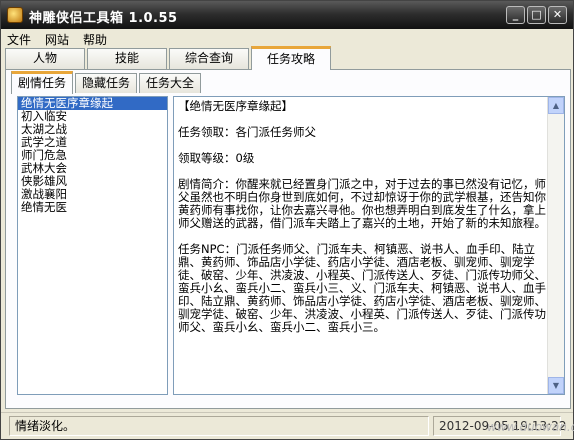 This screenshot has width=574, height=440. What do you see at coordinates (515, 15) in the screenshot?
I see `minimize-icon: _` at bounding box center [515, 15].